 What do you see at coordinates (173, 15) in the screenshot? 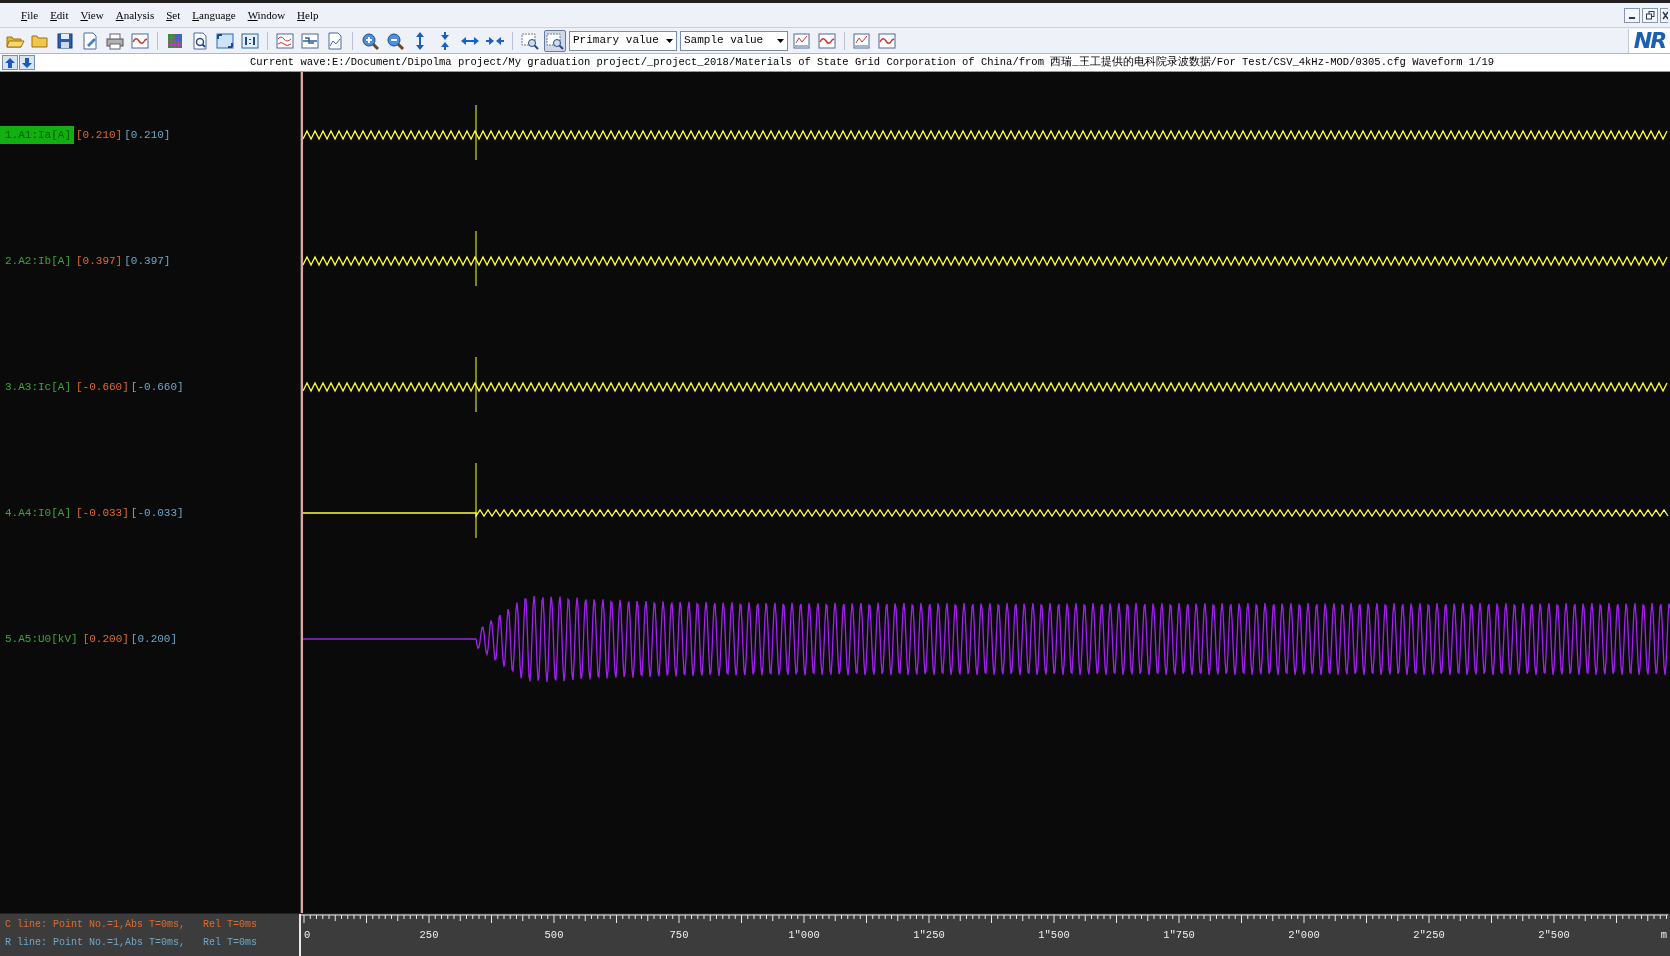
I see `menu-item: Set` at bounding box center [173, 15].